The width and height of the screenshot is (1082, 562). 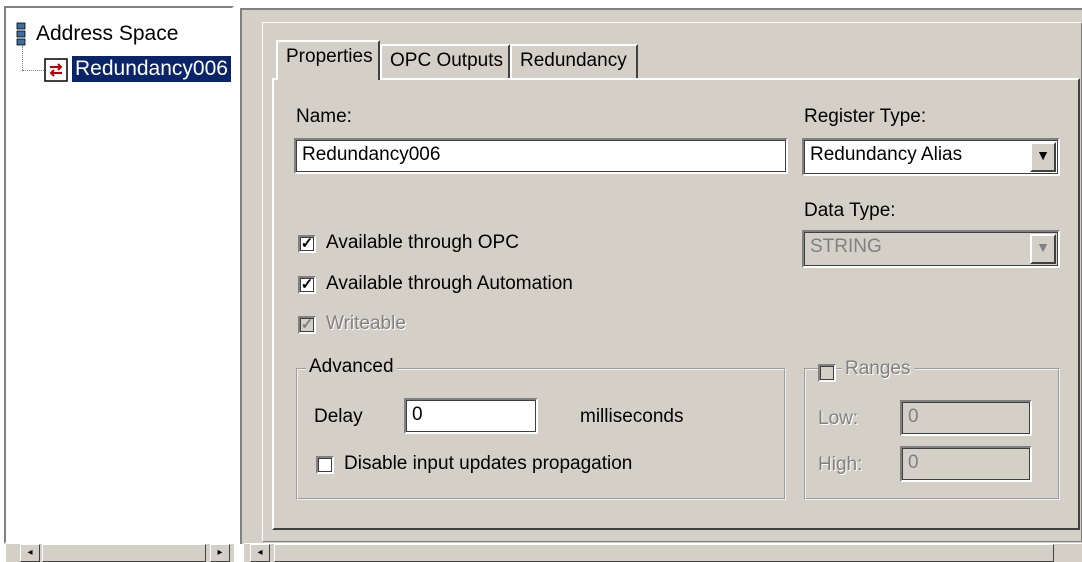 What do you see at coordinates (307, 244) in the screenshot?
I see `available-opc-checkbox: ✓` at bounding box center [307, 244].